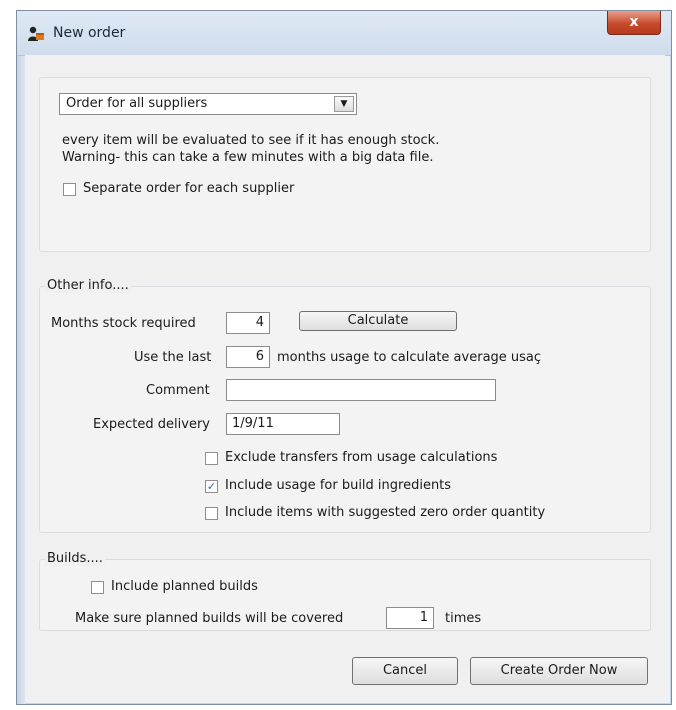 Image resolution: width=676 pixels, height=710 pixels. I want to click on separate-order-checkbox, so click(69, 189).